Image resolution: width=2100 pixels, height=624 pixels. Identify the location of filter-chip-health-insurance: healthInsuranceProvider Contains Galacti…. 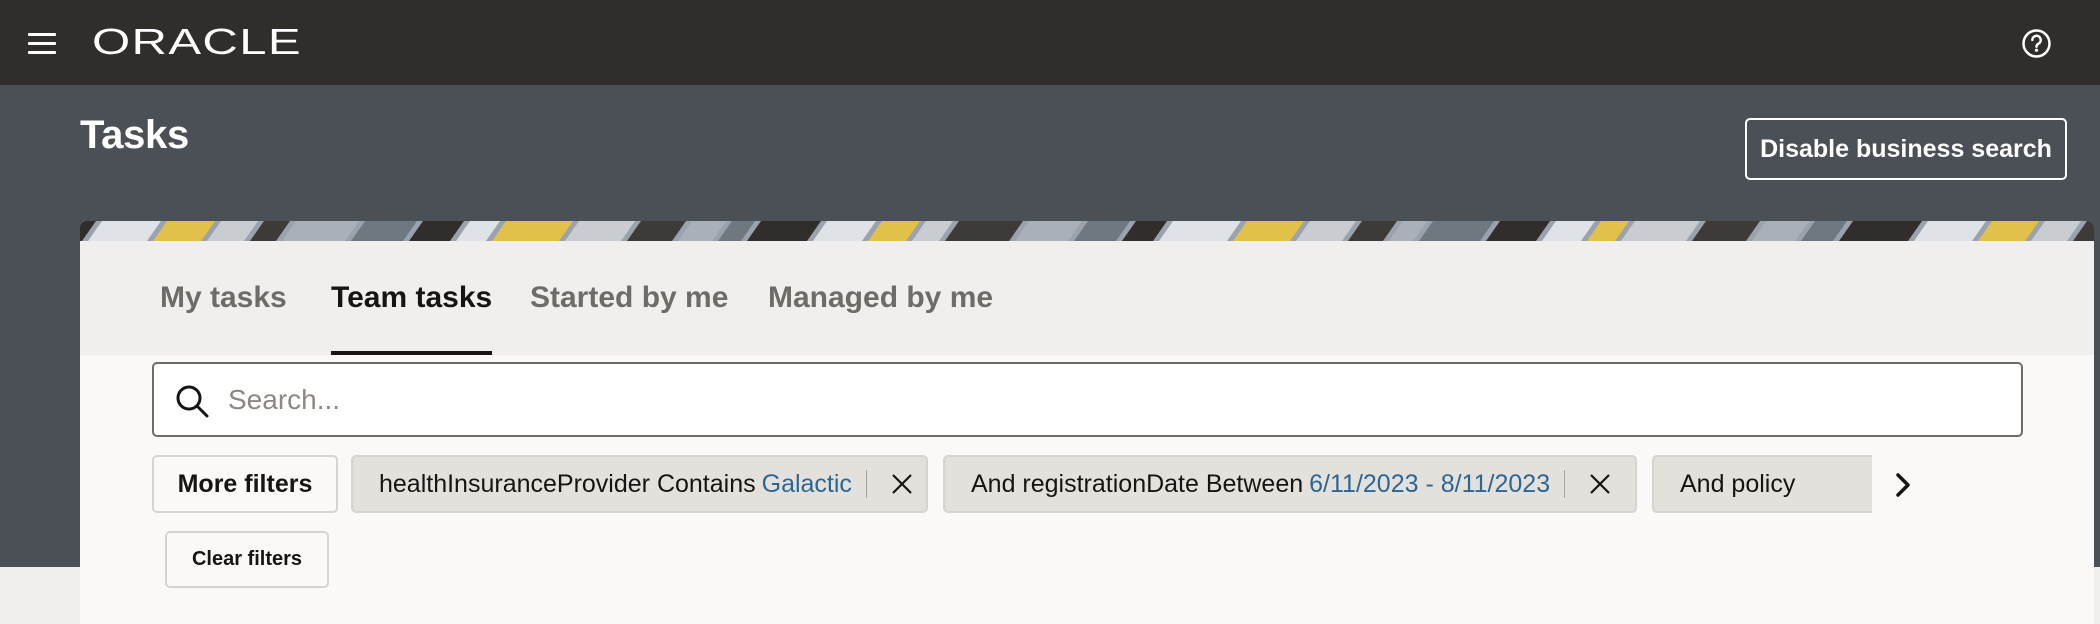
(639, 484).